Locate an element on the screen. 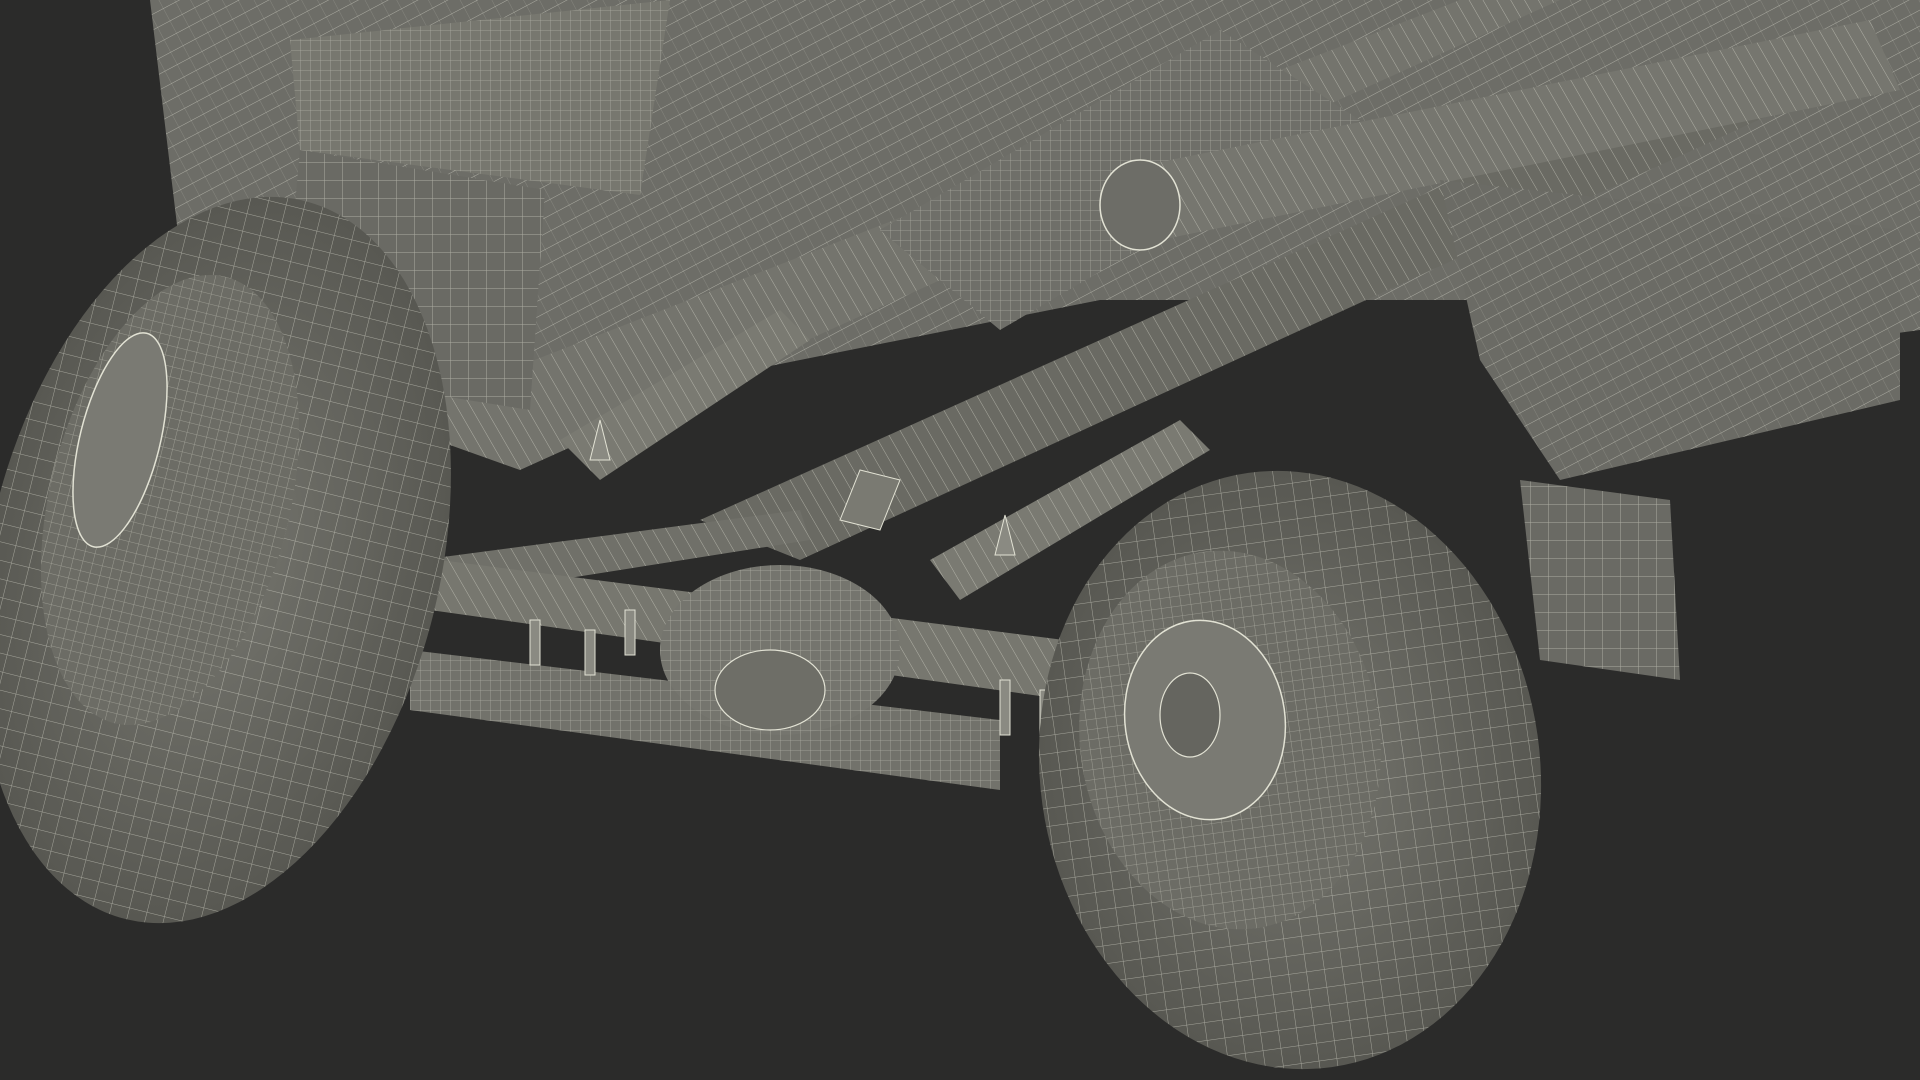 The width and height of the screenshot is (1920, 1080). right-mud-flap is located at coordinates (1670, 430).